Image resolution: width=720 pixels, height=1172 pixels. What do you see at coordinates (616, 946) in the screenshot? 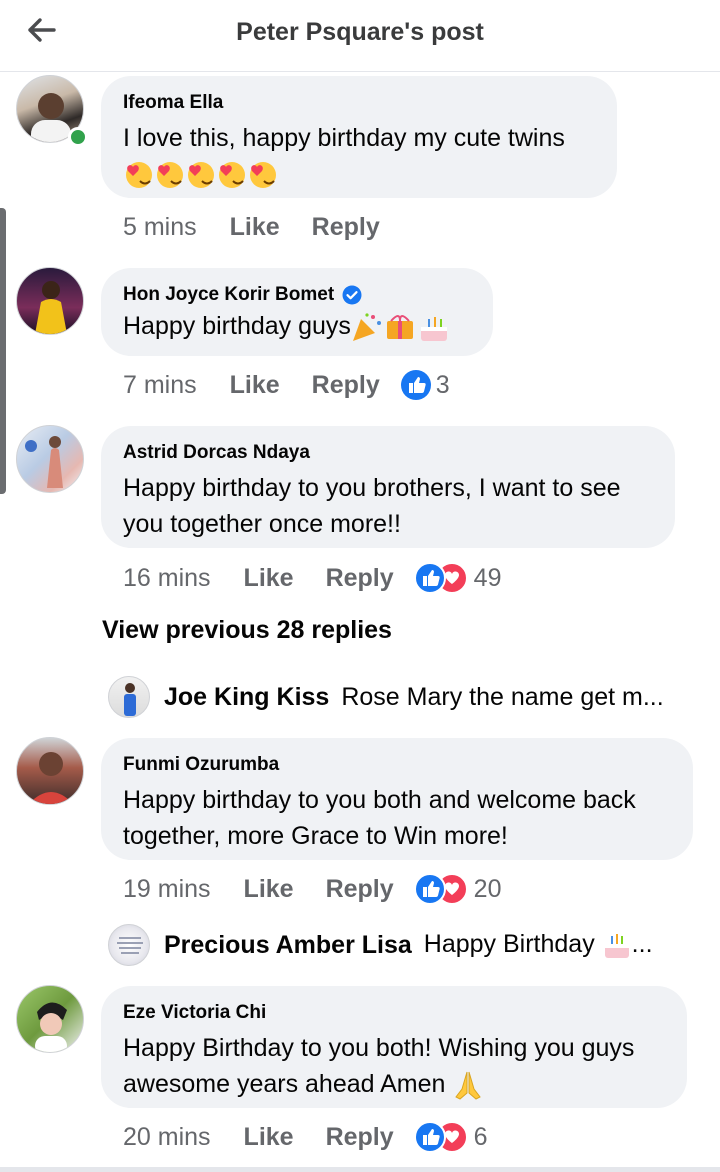
I see `birthday-cake-icon` at bounding box center [616, 946].